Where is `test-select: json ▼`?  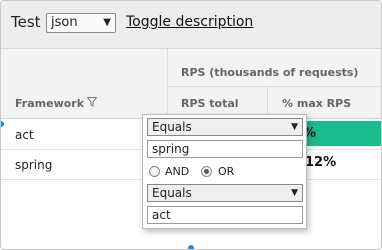 test-select: json ▼ is located at coordinates (81, 23).